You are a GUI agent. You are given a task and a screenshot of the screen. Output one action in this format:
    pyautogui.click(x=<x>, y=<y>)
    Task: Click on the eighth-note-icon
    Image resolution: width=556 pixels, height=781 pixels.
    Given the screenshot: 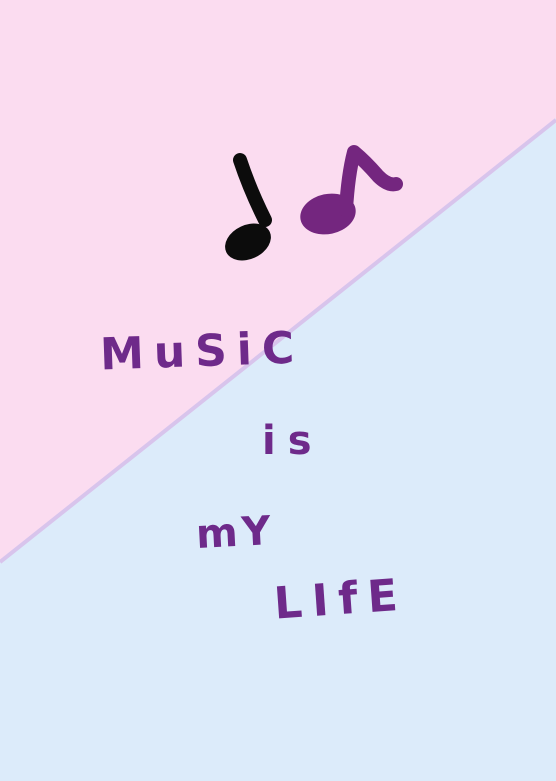 What is the action you would take?
    pyautogui.click(x=351, y=190)
    